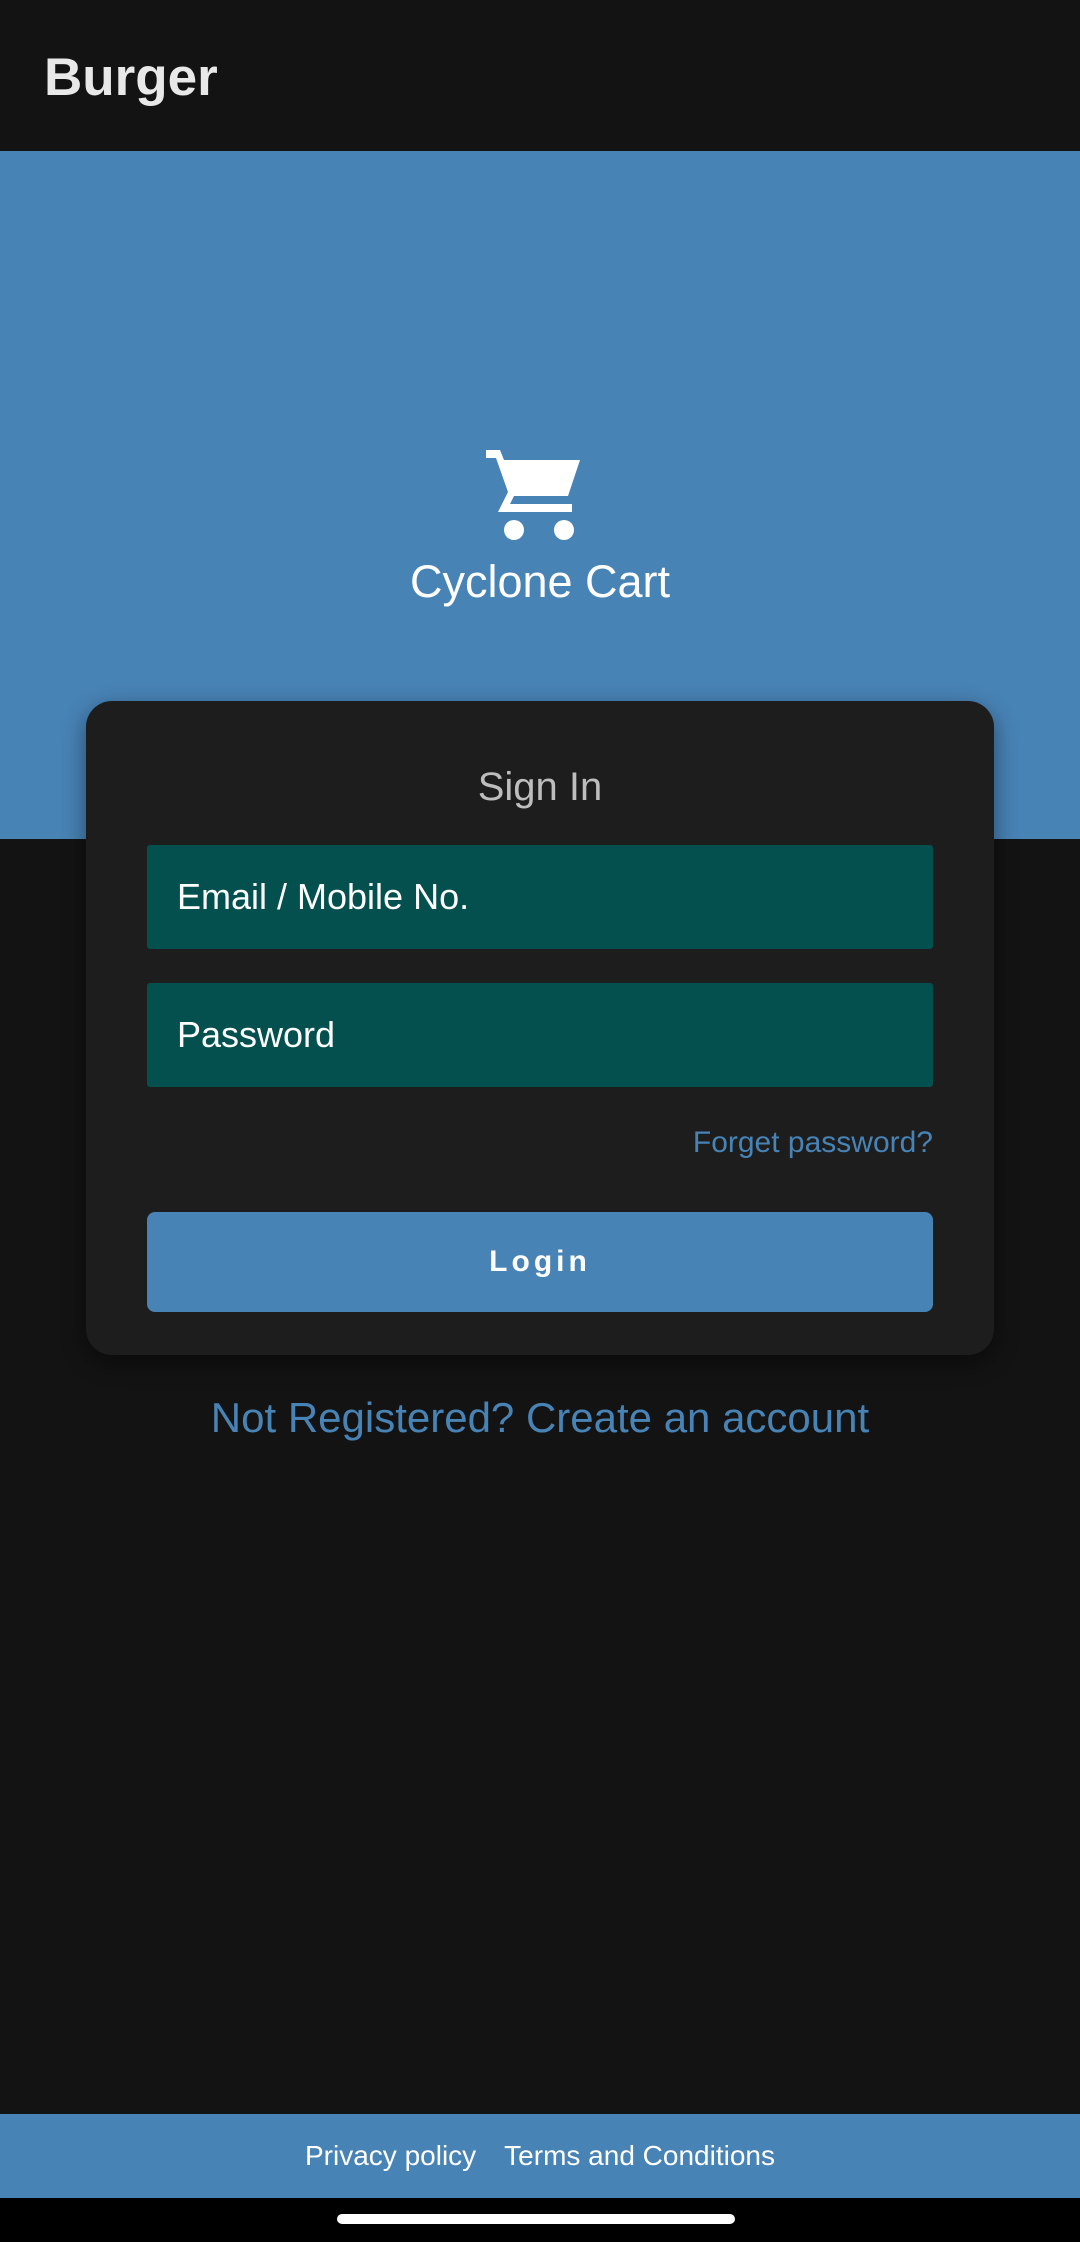 The height and width of the screenshot is (2242, 1080). Describe the element at coordinates (533, 495) in the screenshot. I see `shopping-cart-icon` at that location.